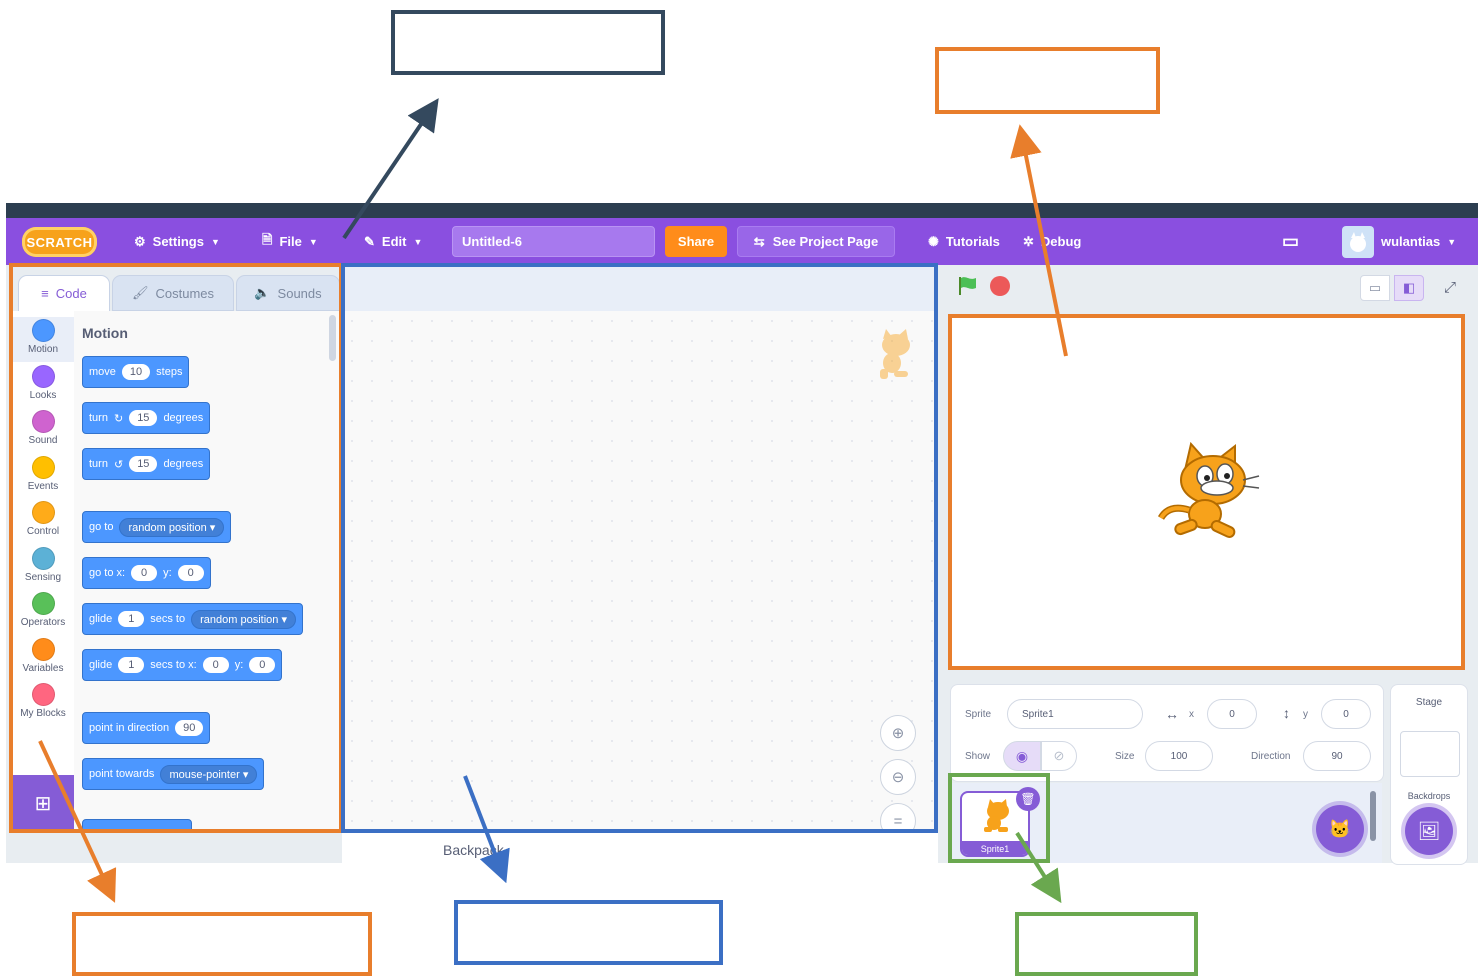  What do you see at coordinates (967, 286) in the screenshot?
I see `green-flag-icon` at bounding box center [967, 286].